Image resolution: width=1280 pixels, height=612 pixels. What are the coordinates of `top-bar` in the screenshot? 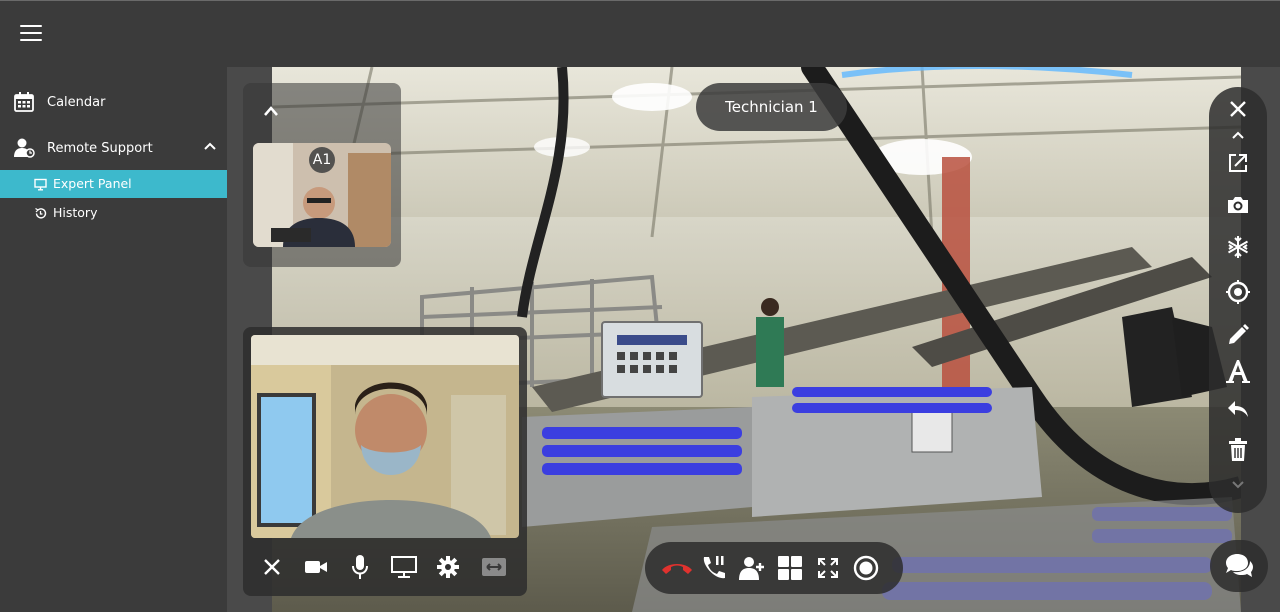 It's located at (640, 33).